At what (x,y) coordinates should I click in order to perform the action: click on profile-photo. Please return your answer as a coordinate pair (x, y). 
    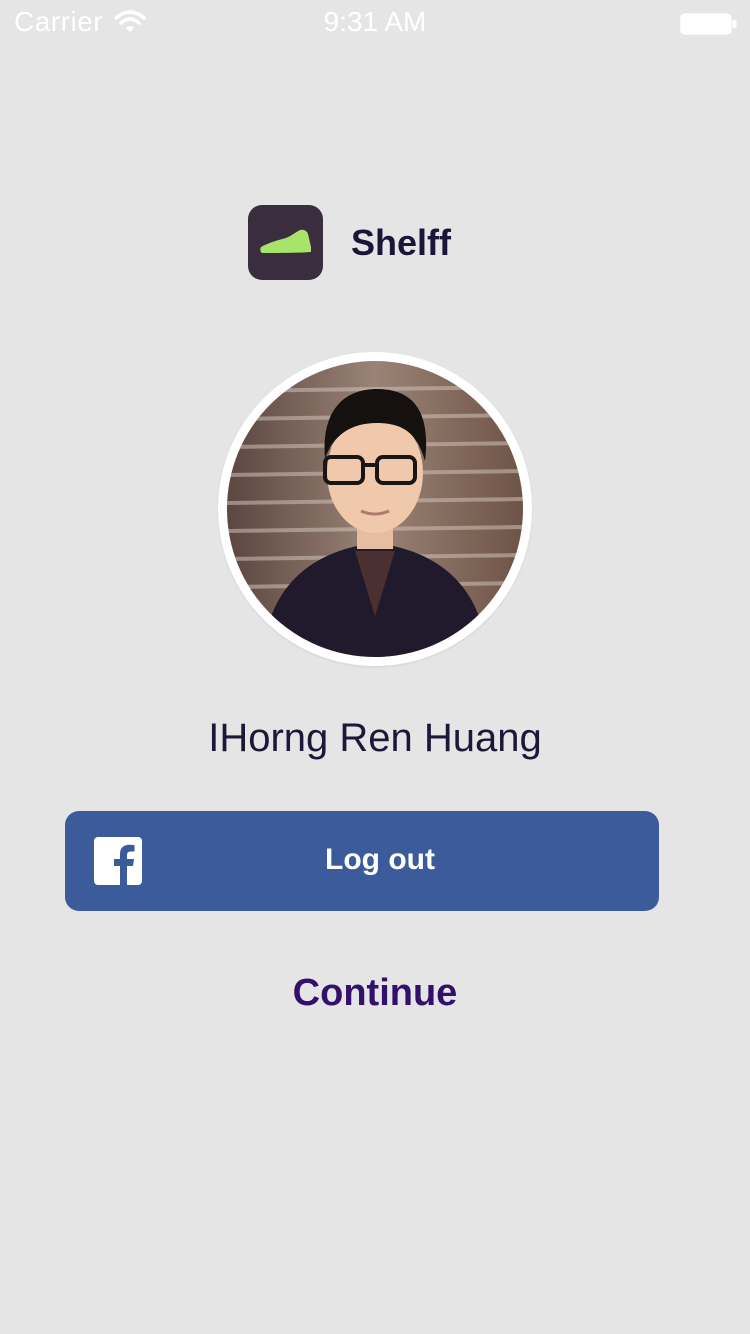
    Looking at the image, I should click on (375, 509).